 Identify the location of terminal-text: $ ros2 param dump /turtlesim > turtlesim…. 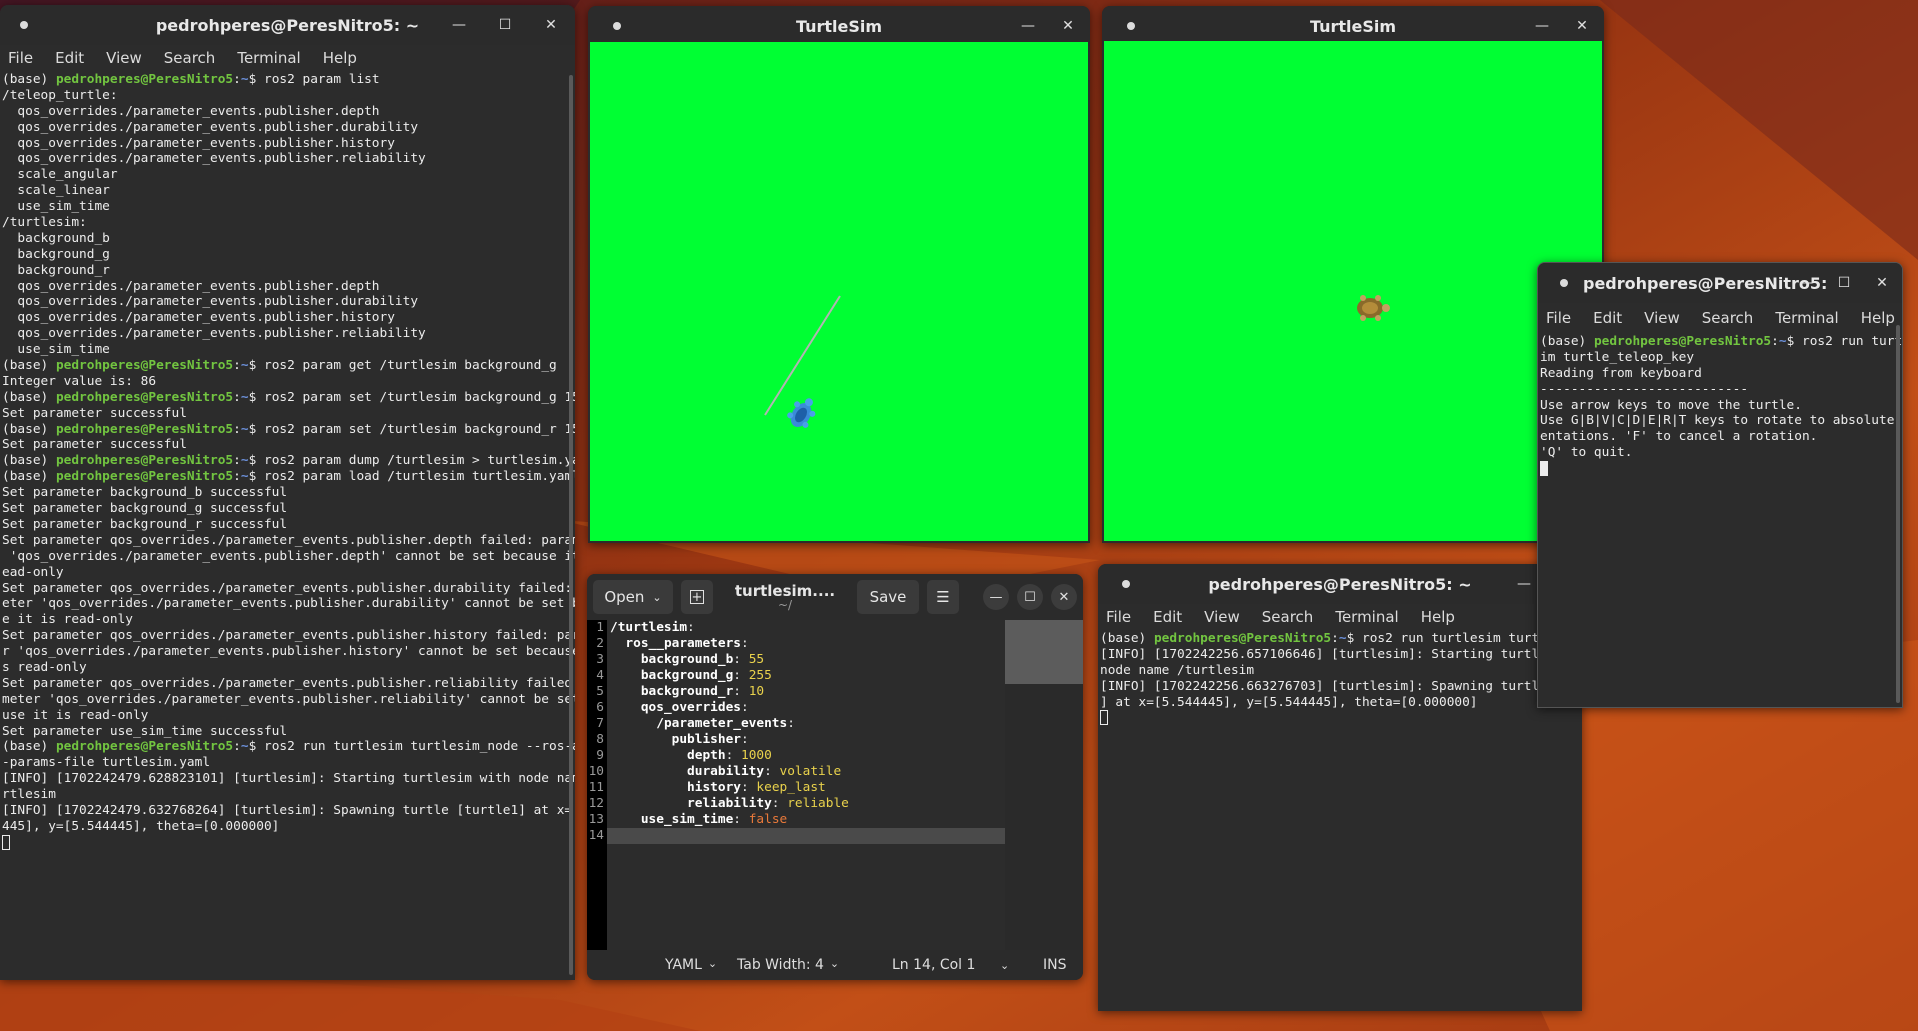
(411, 461).